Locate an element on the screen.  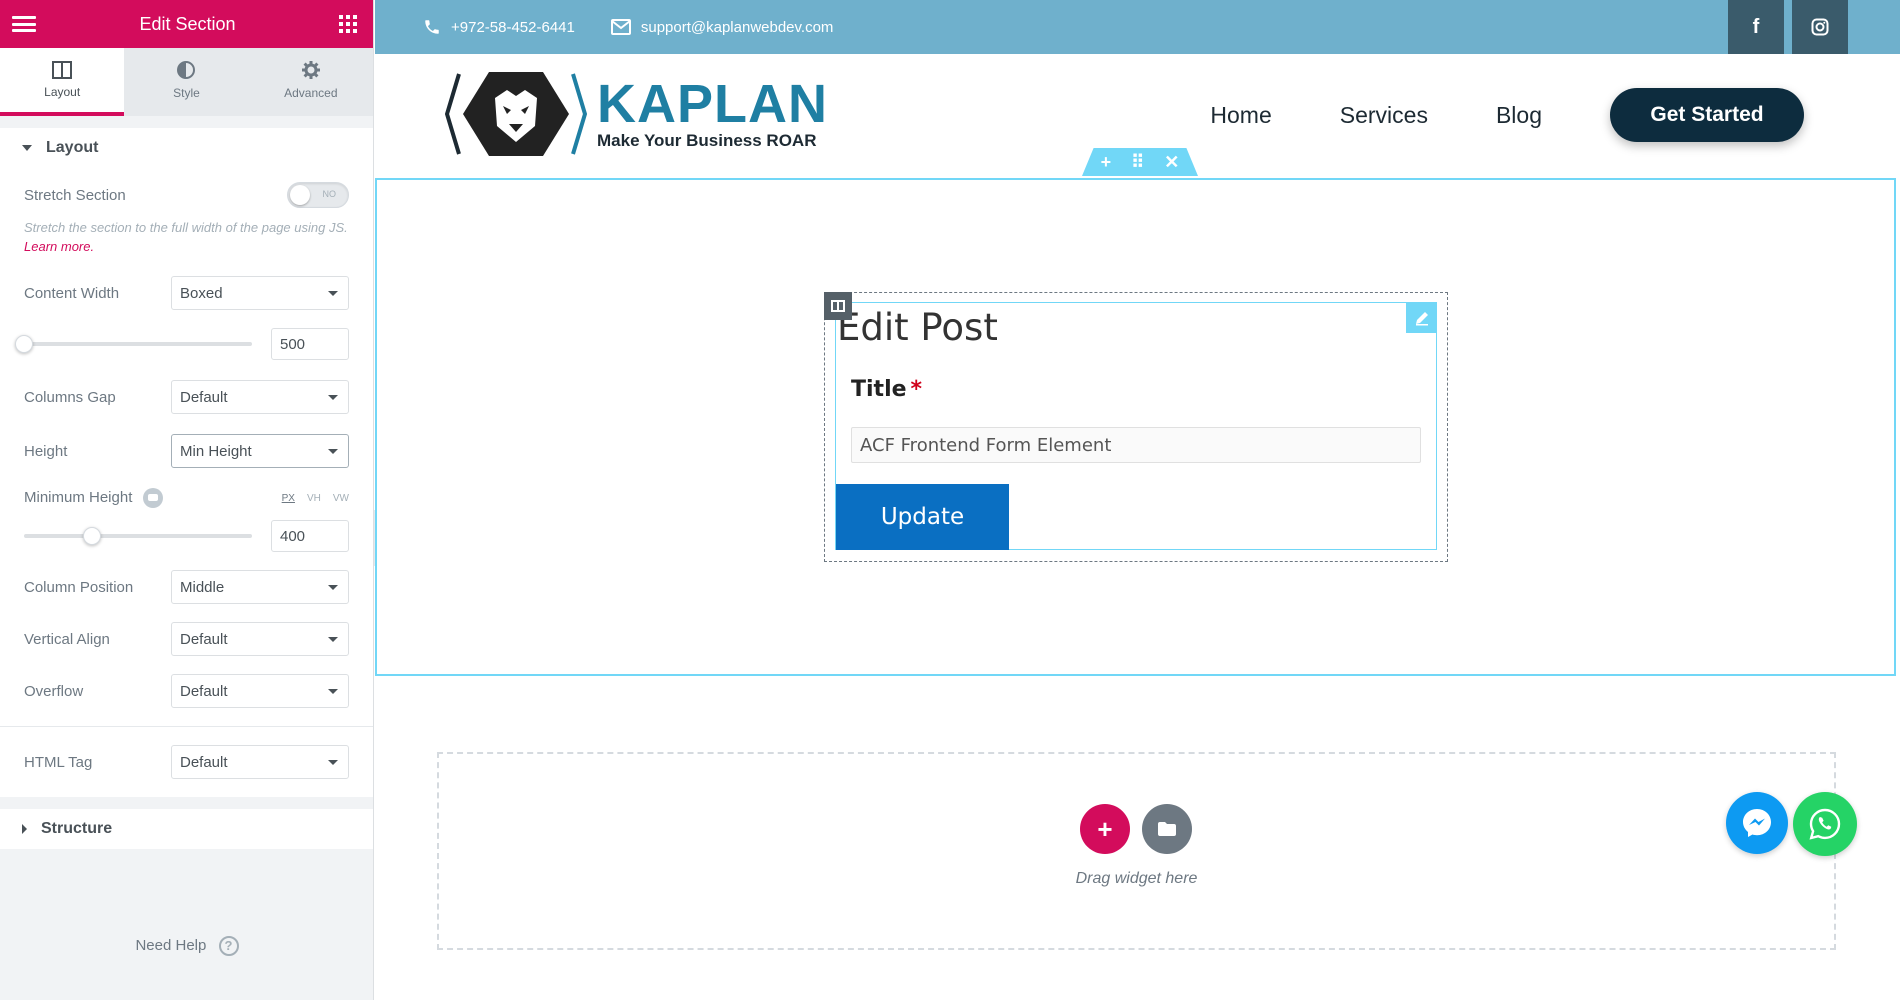
whatsapp-icon is located at coordinates (1825, 824).